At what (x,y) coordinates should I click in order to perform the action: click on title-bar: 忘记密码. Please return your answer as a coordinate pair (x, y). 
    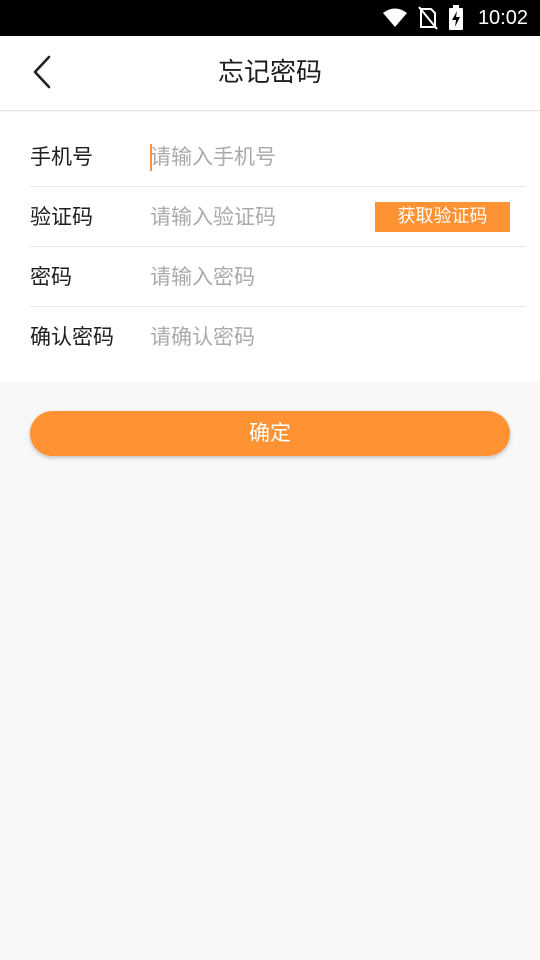
    Looking at the image, I should click on (270, 73).